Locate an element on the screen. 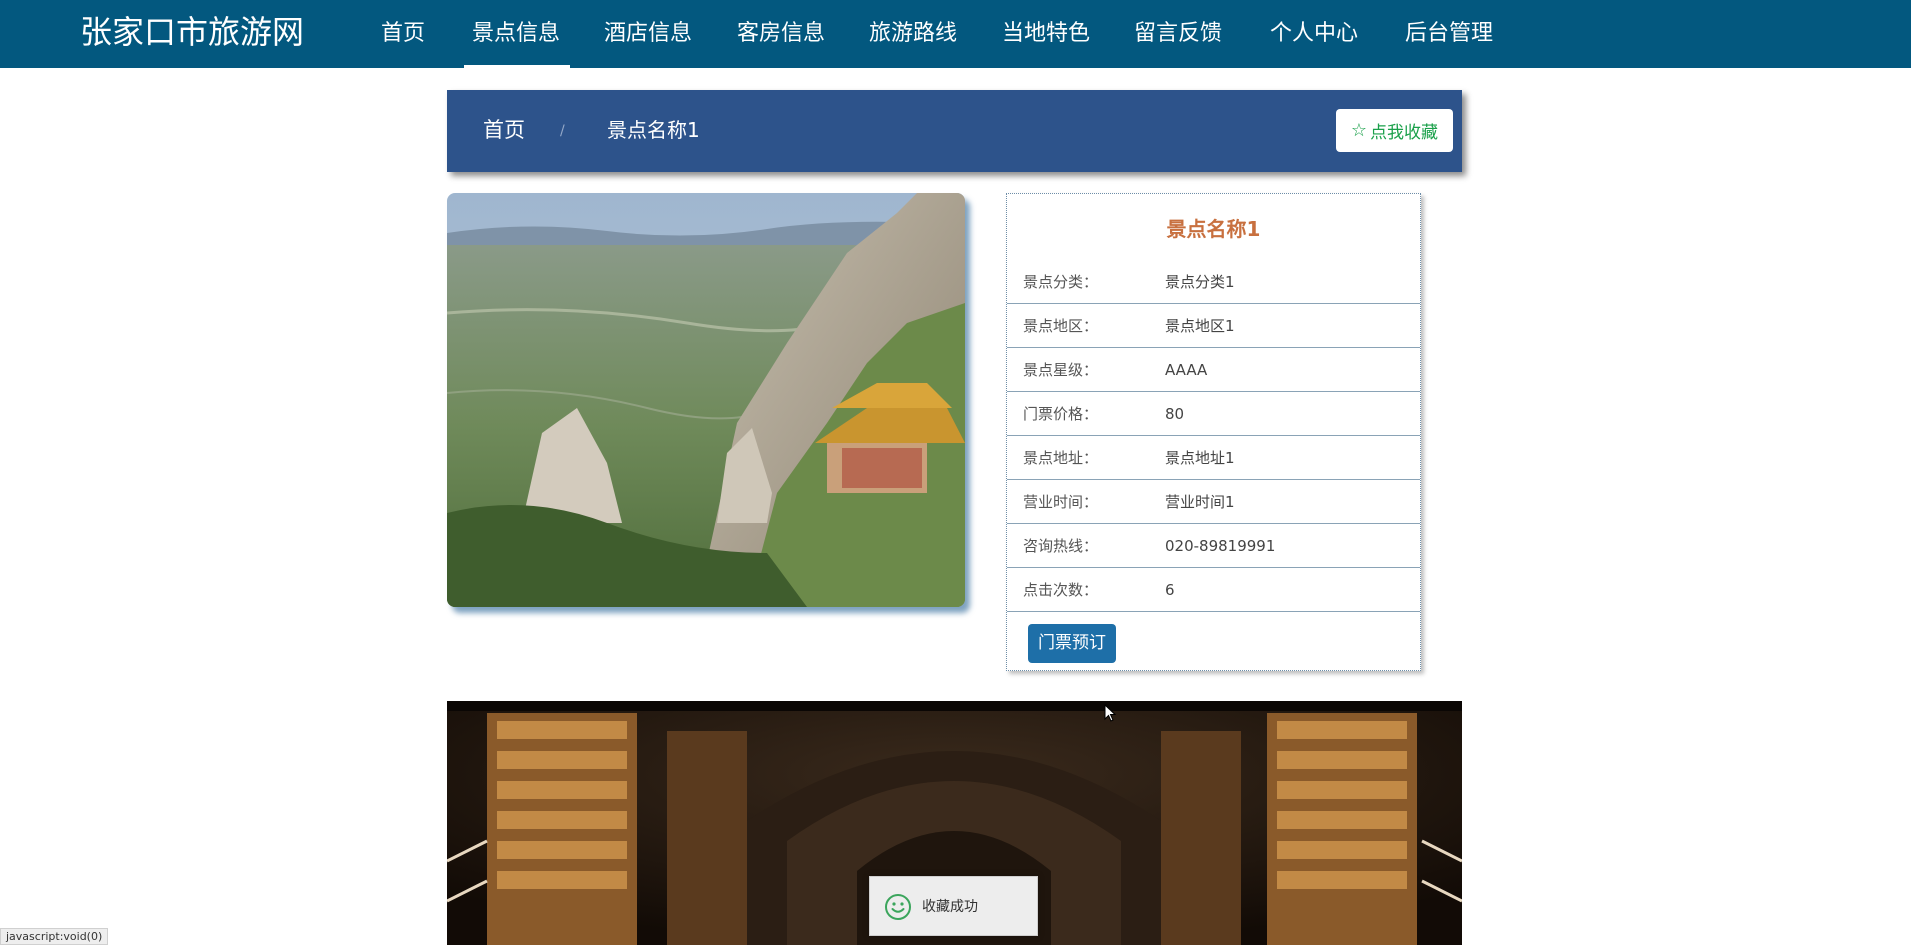 The image size is (1911, 945). nav-item-routes: 旅游路线 is located at coordinates (913, 34).